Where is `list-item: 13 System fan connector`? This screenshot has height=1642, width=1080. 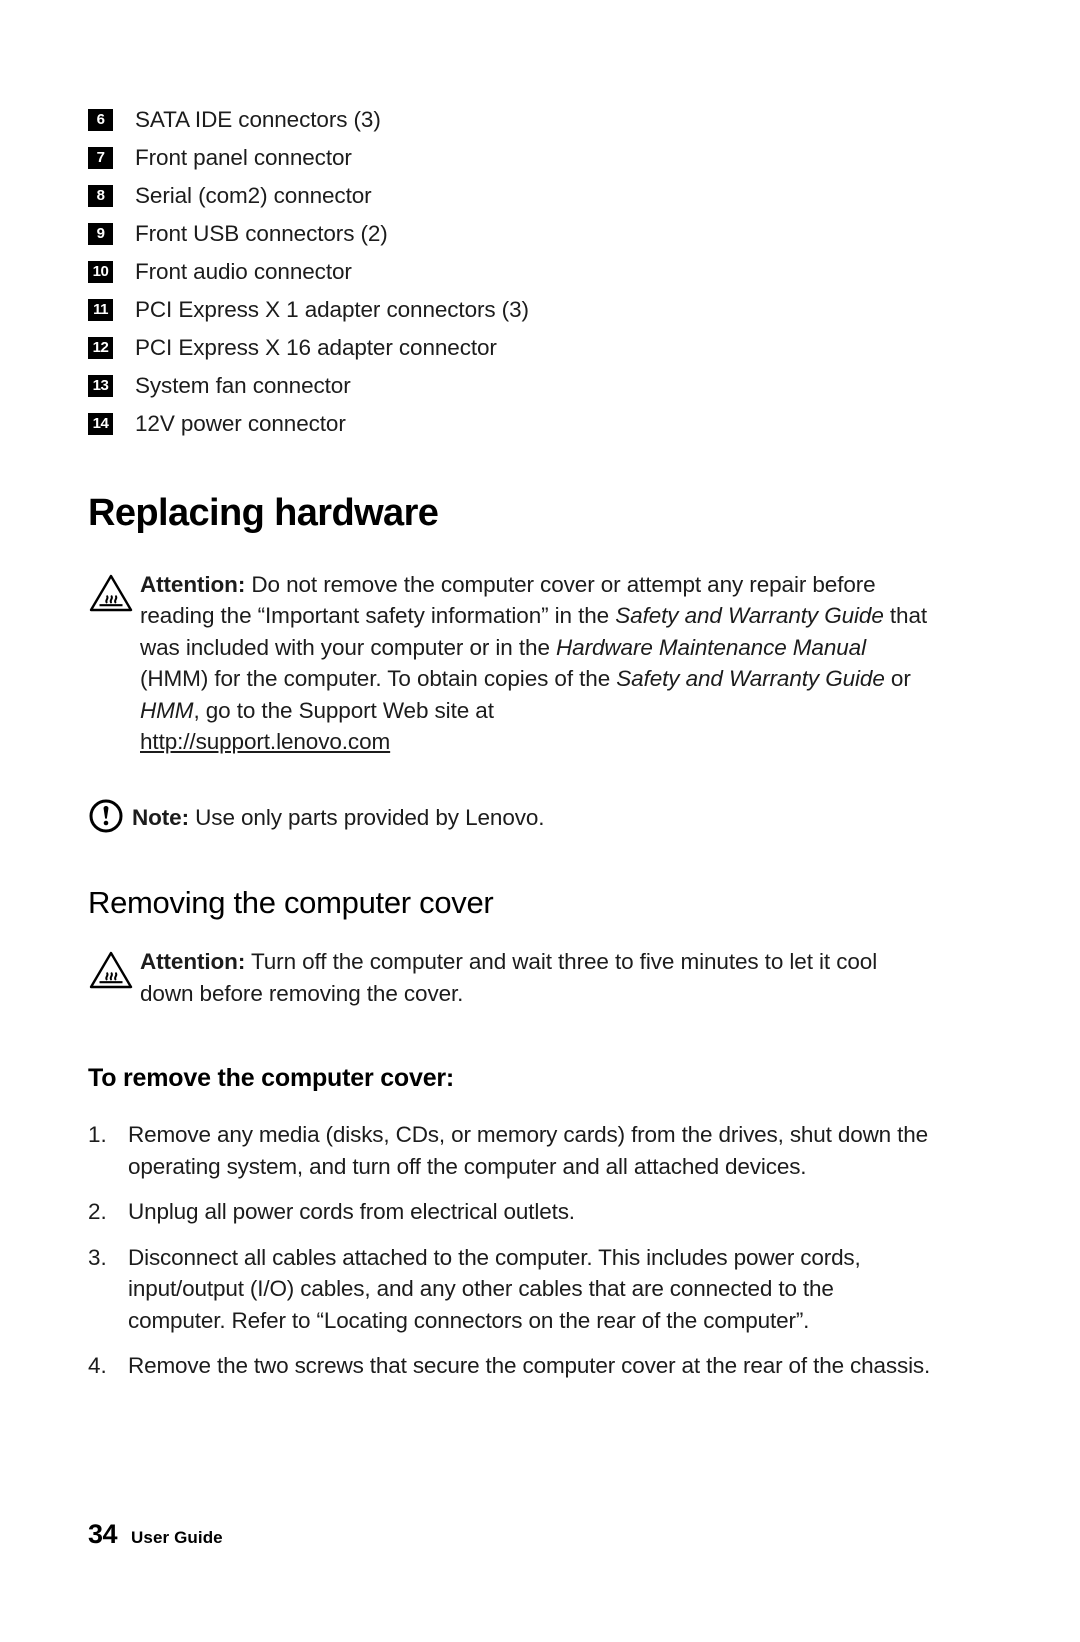 list-item: 13 System fan connector is located at coordinates (512, 389).